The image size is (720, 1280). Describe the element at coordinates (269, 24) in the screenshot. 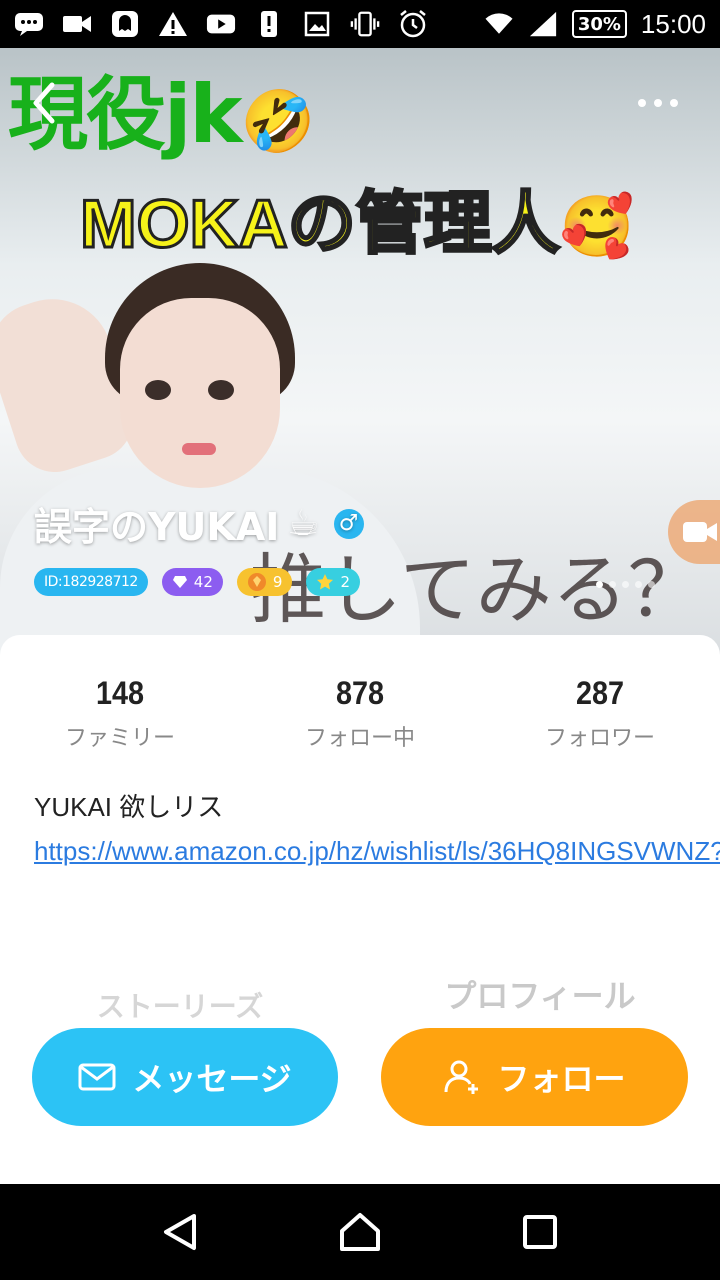

I see `alert-icon` at that location.